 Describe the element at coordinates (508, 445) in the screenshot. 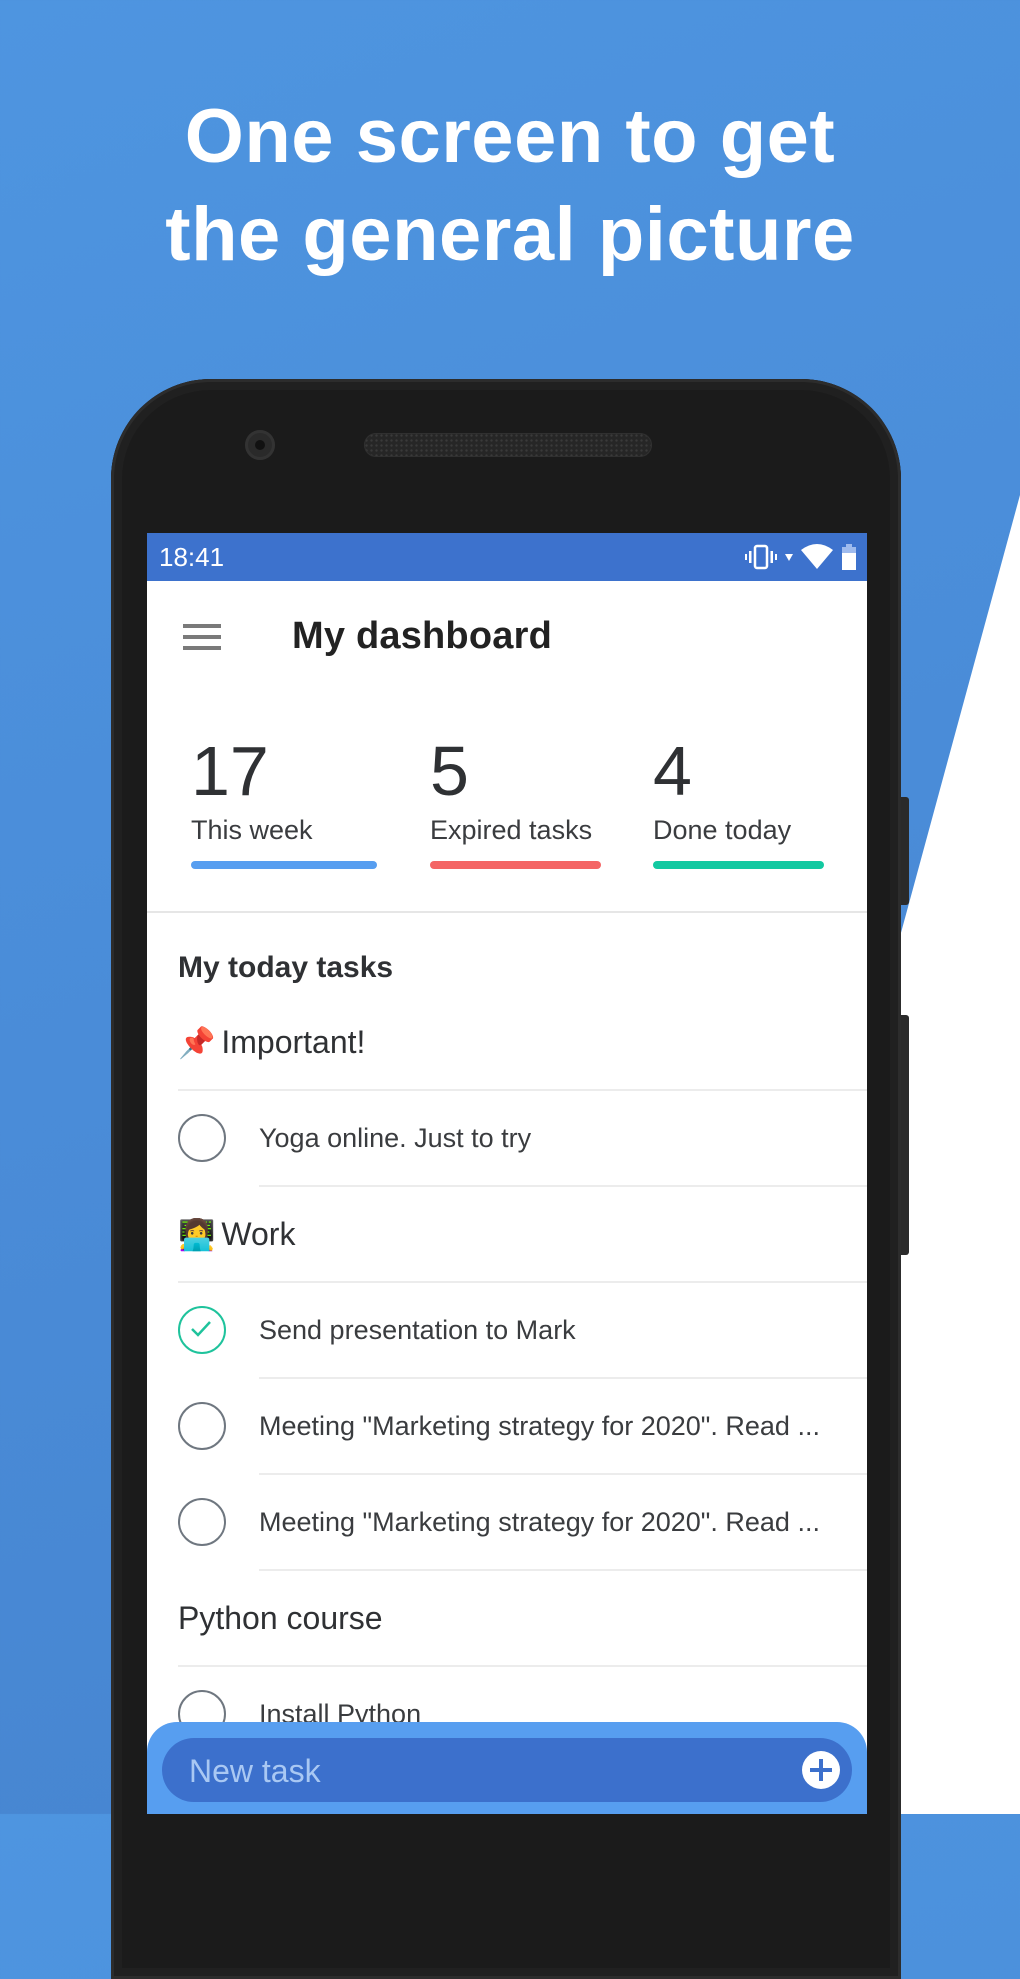

I see `earpiece-speaker` at that location.